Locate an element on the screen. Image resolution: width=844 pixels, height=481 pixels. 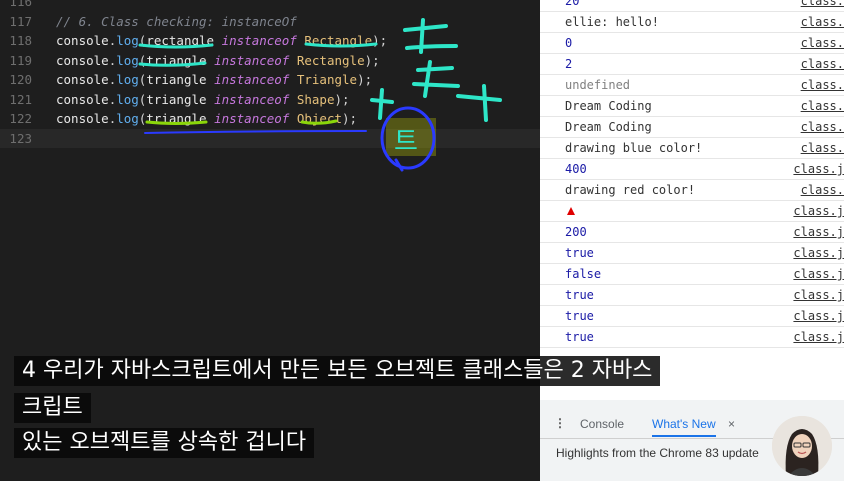
line-number: 123 is located at coordinates (20, 138).